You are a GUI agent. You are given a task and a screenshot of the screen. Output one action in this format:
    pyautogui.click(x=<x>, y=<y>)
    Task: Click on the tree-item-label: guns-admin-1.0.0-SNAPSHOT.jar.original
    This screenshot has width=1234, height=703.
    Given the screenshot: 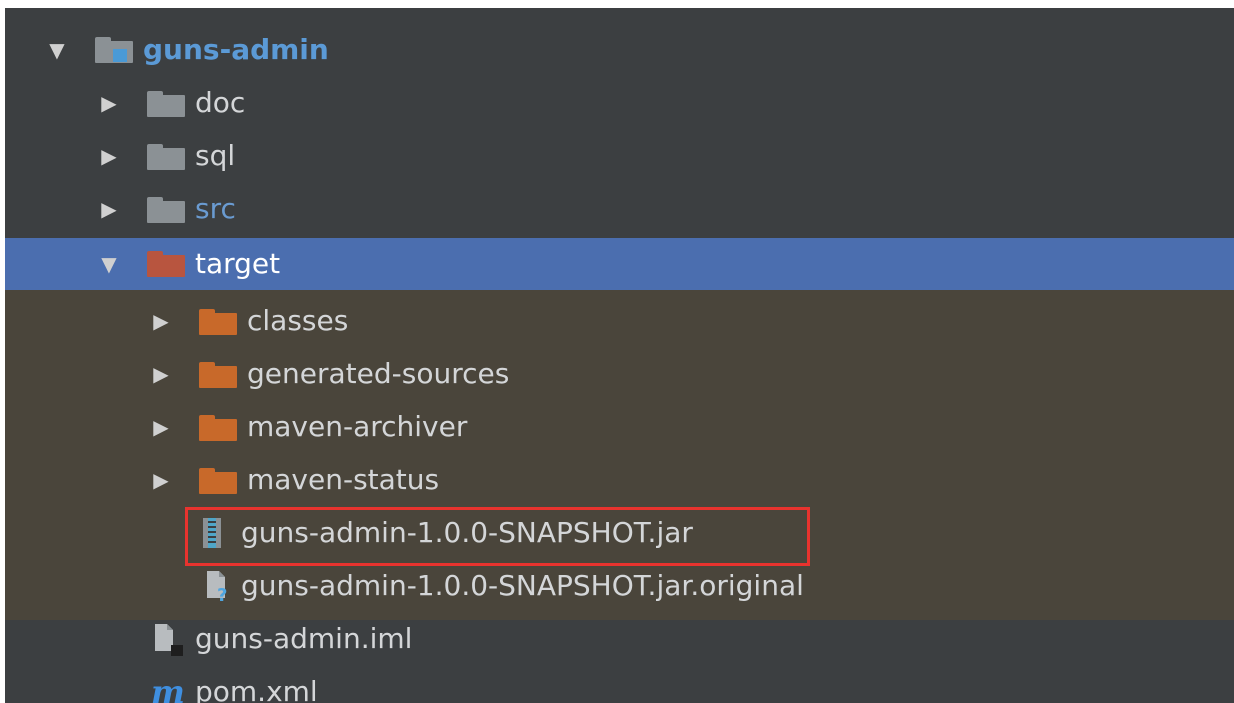 What is the action you would take?
    pyautogui.click(x=522, y=585)
    